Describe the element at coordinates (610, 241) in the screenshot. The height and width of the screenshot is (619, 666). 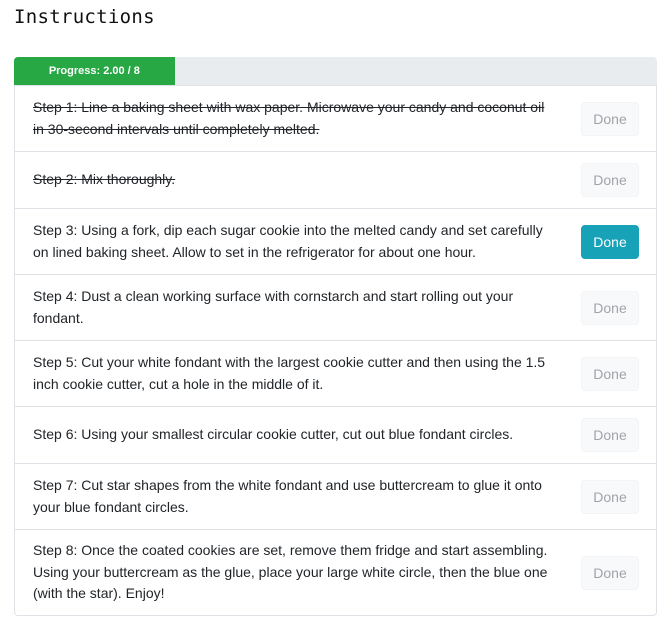
I see `done-button-3: Done` at that location.